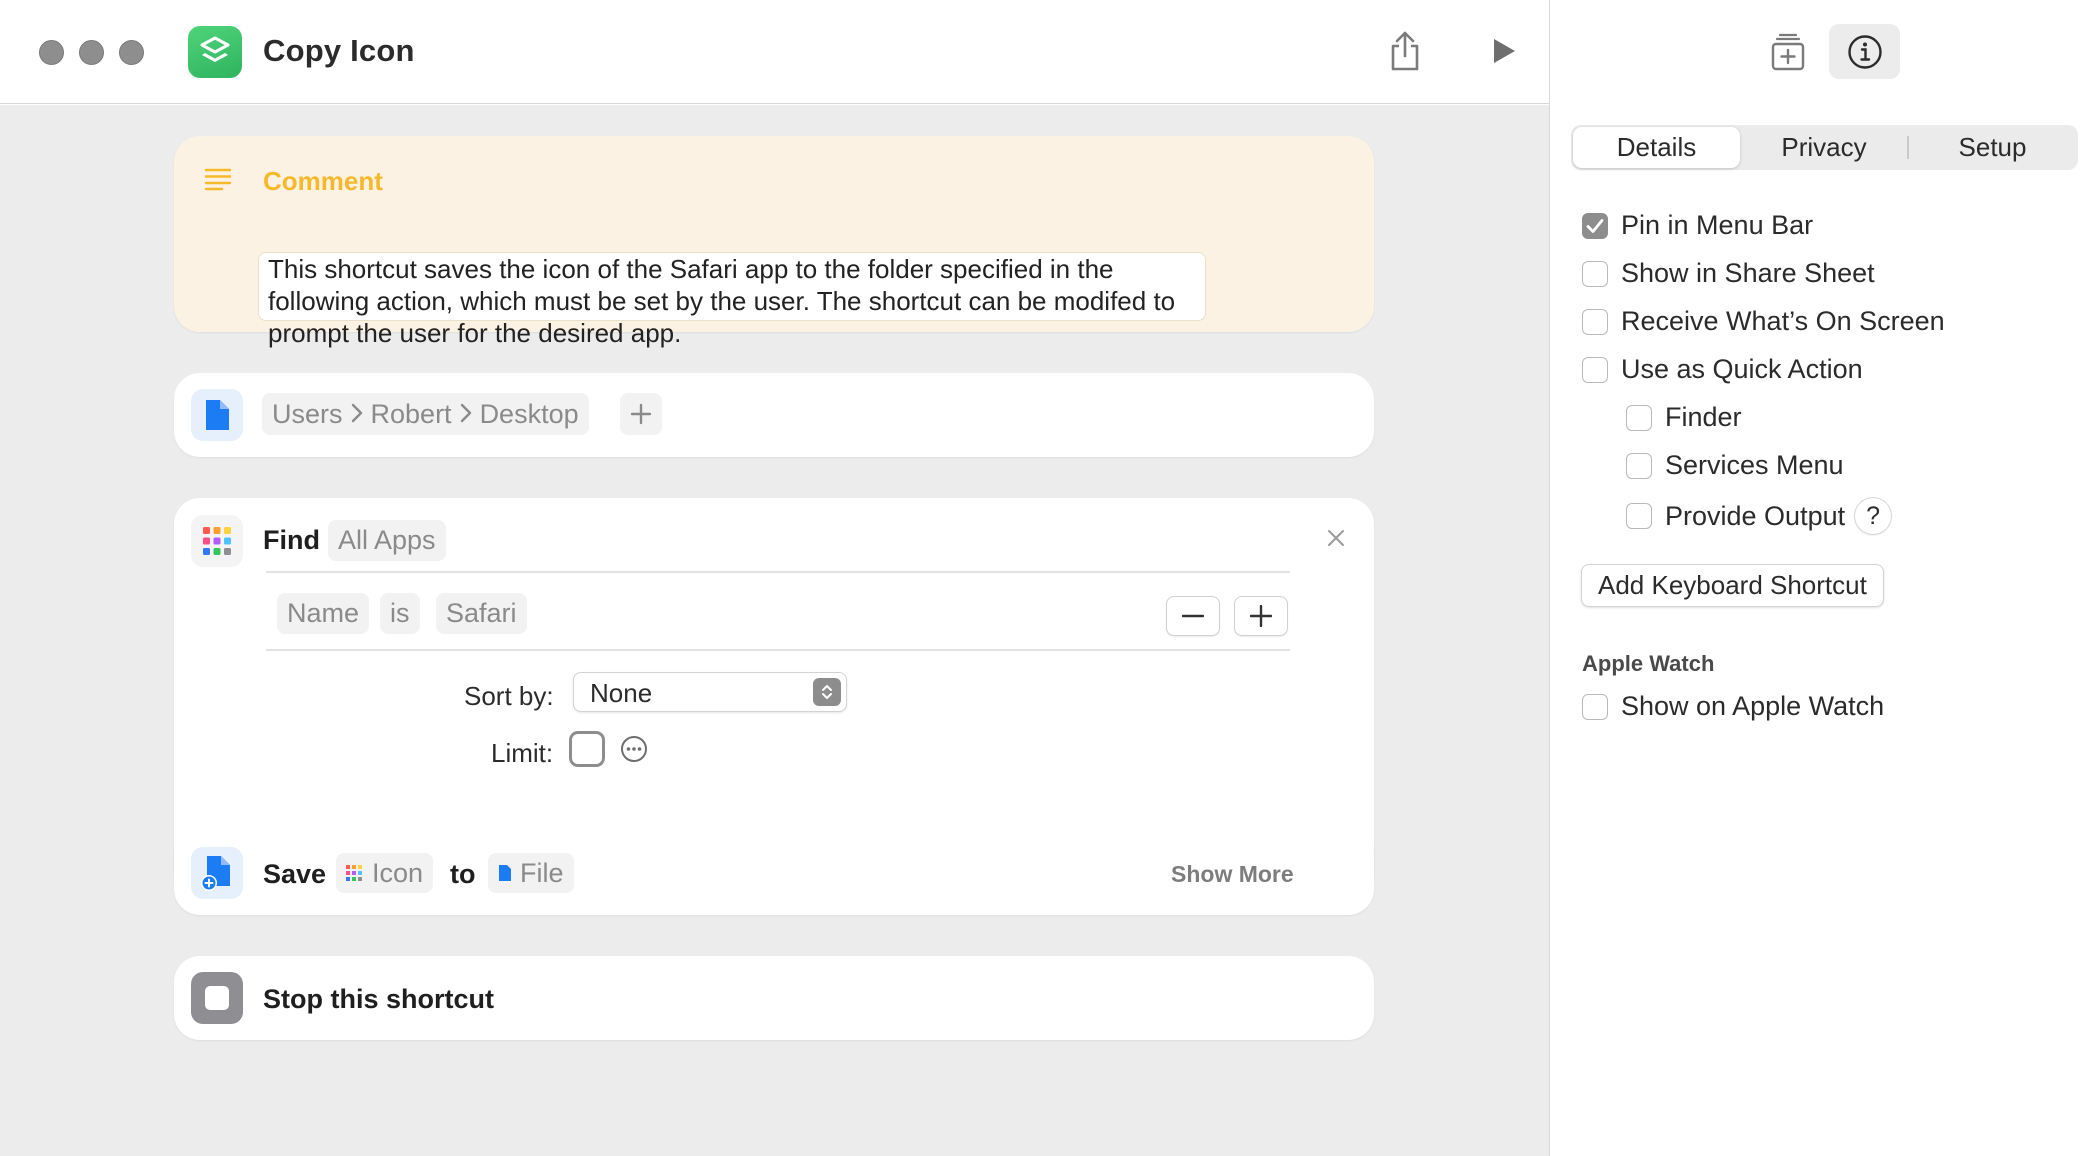 The width and height of the screenshot is (2100, 1156). Describe the element at coordinates (339, 50) in the screenshot. I see `window-title: Copy Icon` at that location.